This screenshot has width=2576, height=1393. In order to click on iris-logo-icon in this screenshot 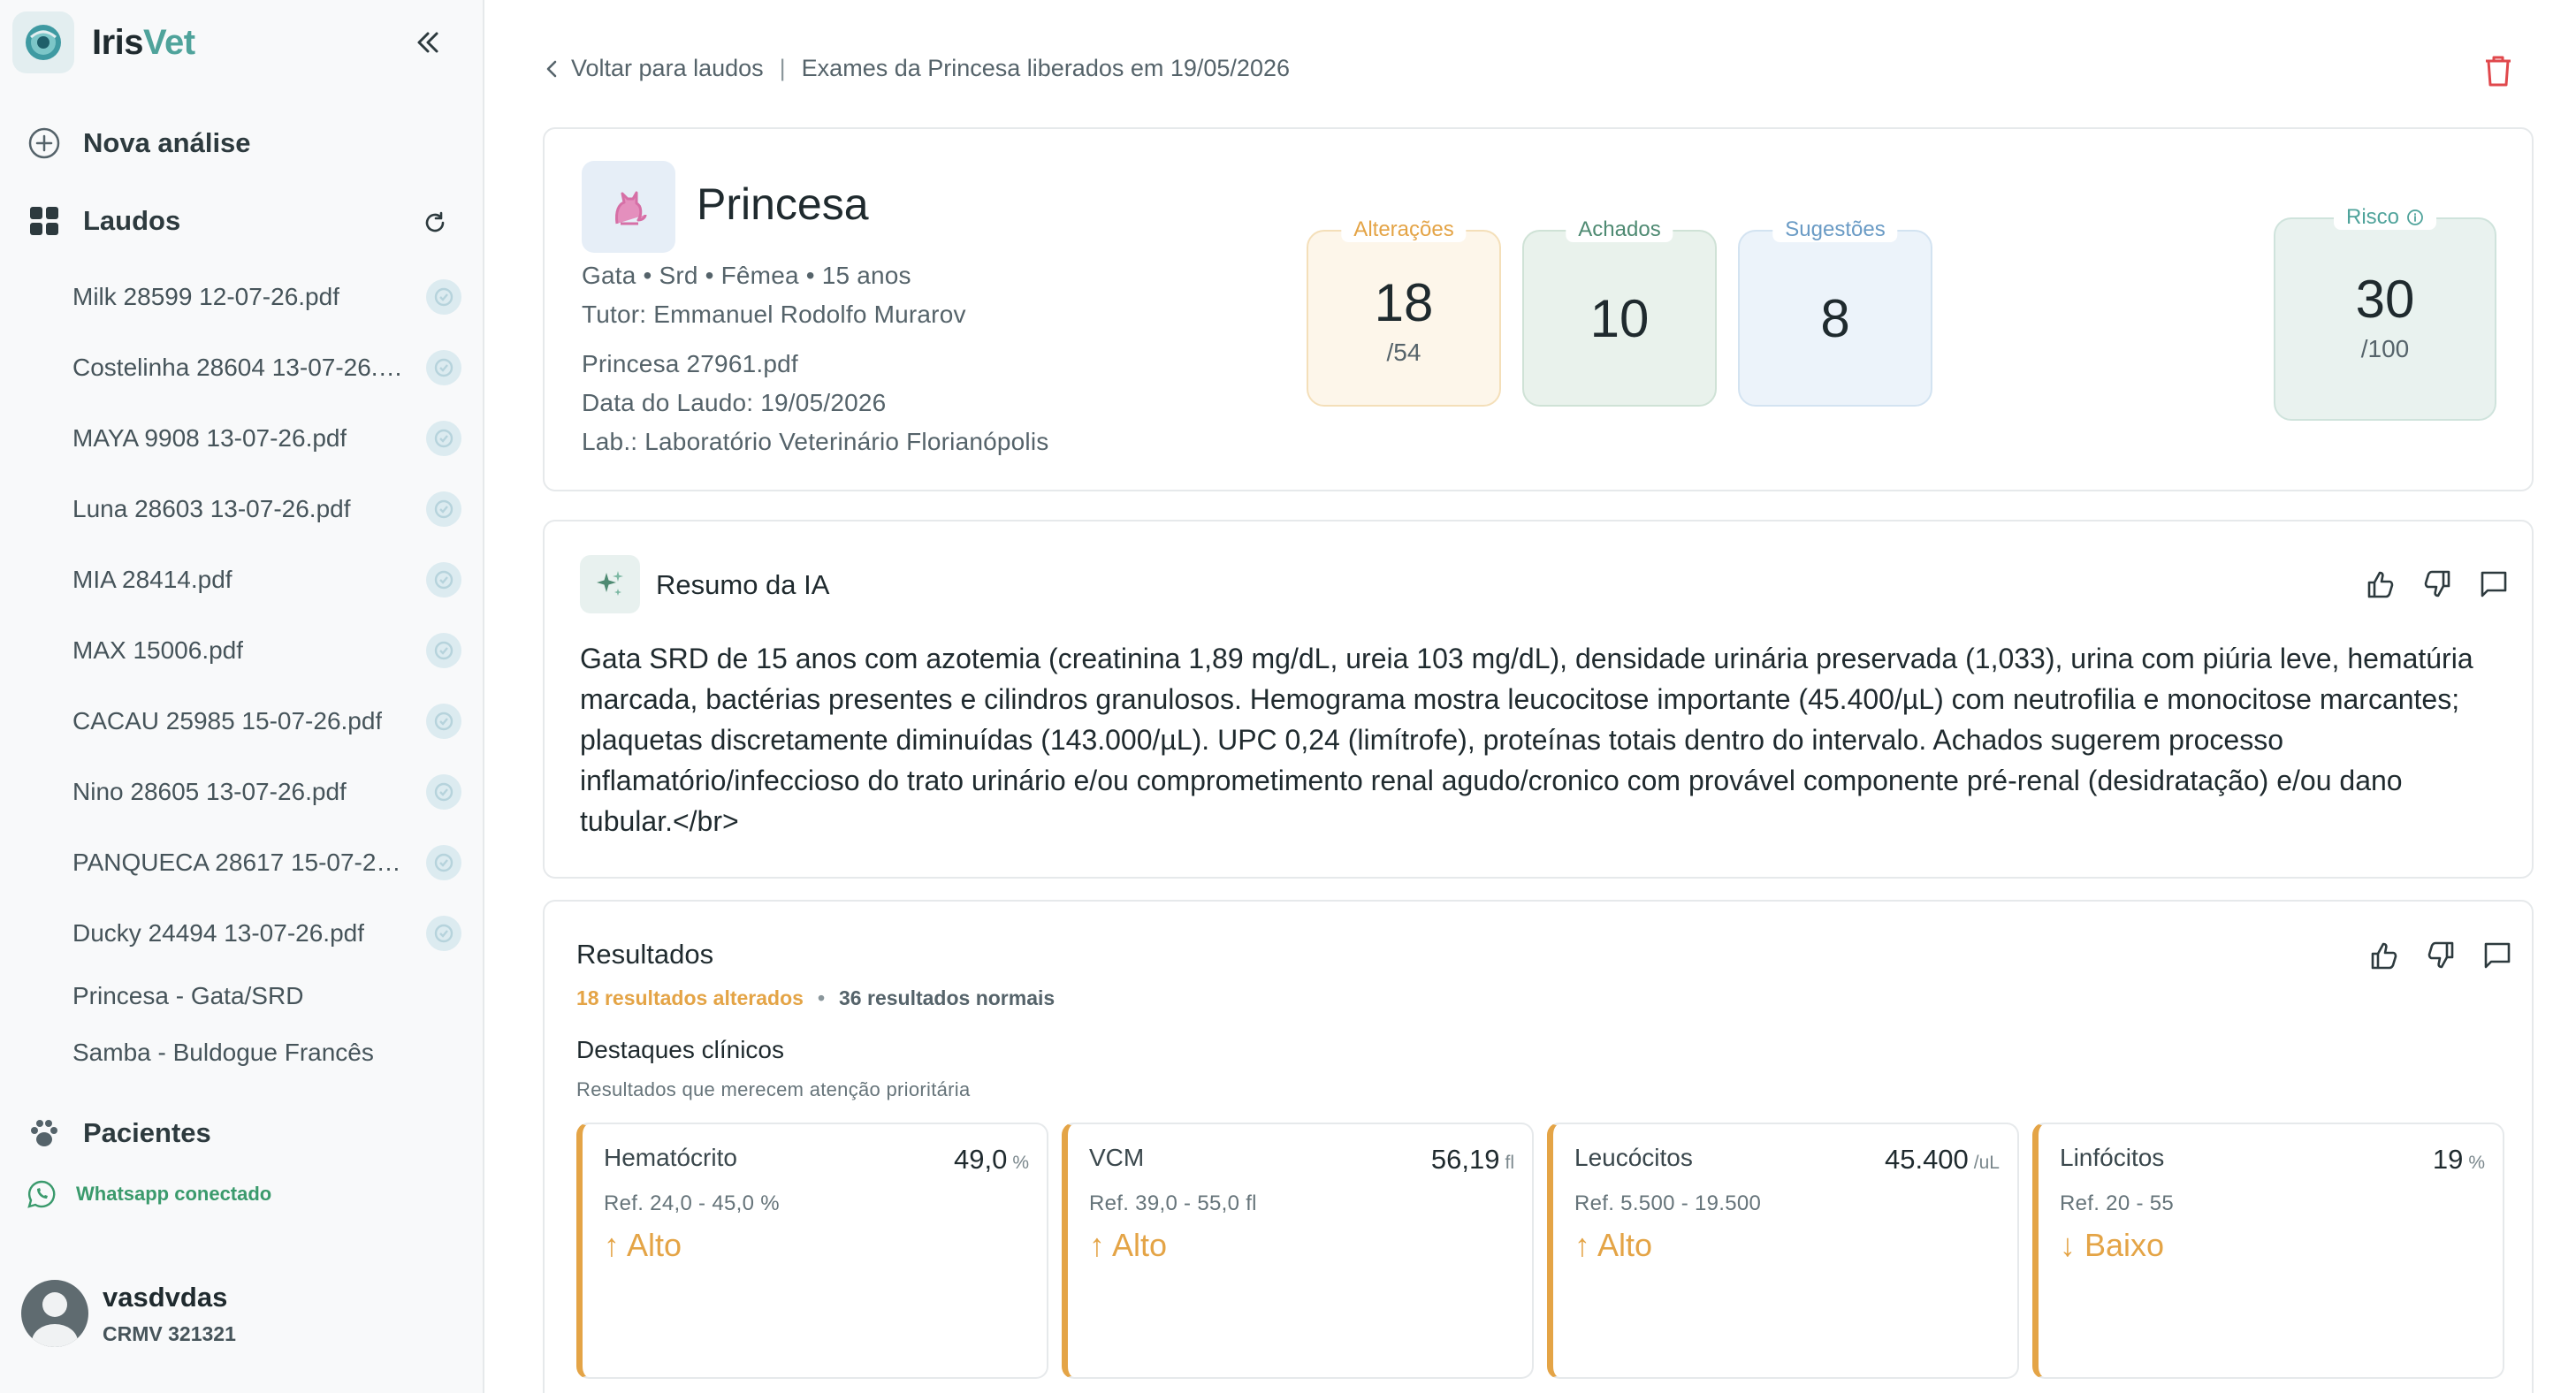, I will do `click(43, 42)`.